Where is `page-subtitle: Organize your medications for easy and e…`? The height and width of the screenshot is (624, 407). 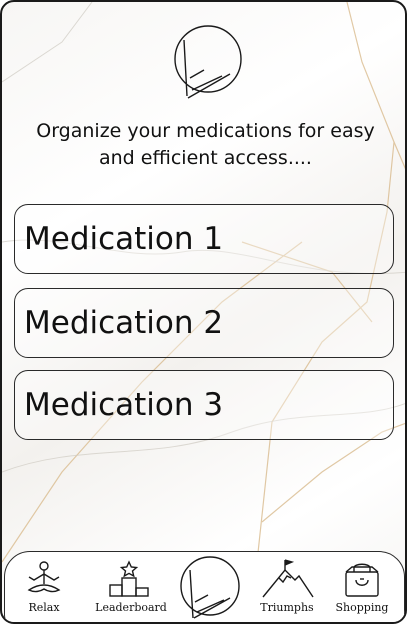 page-subtitle: Organize your medications for easy and e… is located at coordinates (205, 145).